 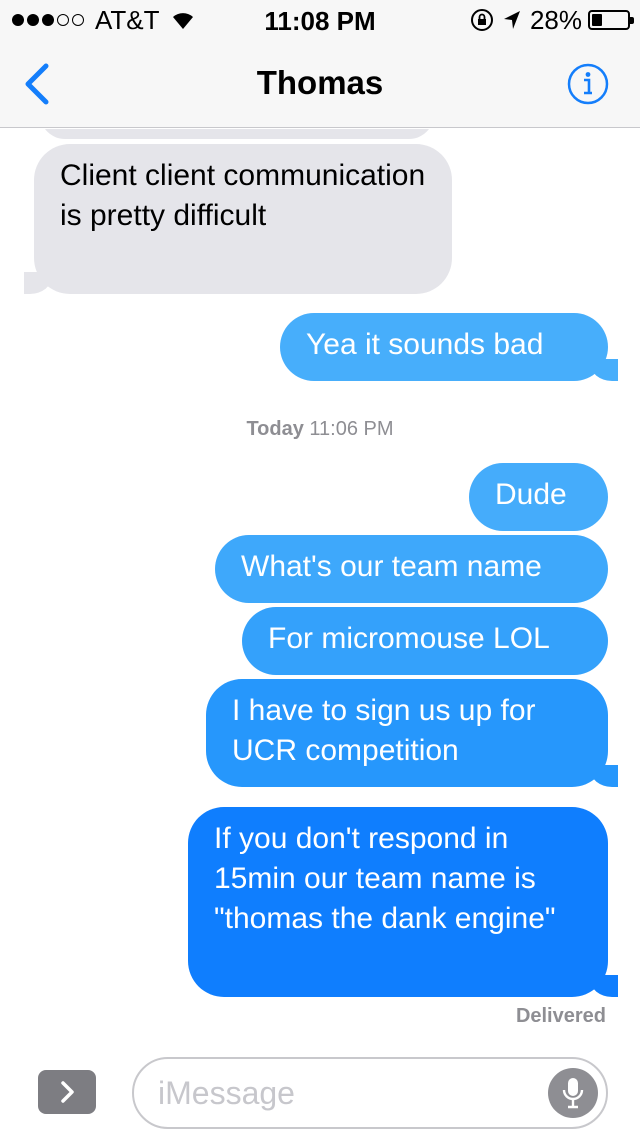 I want to click on delivered-status: Delivered, so click(x=560, y=1016).